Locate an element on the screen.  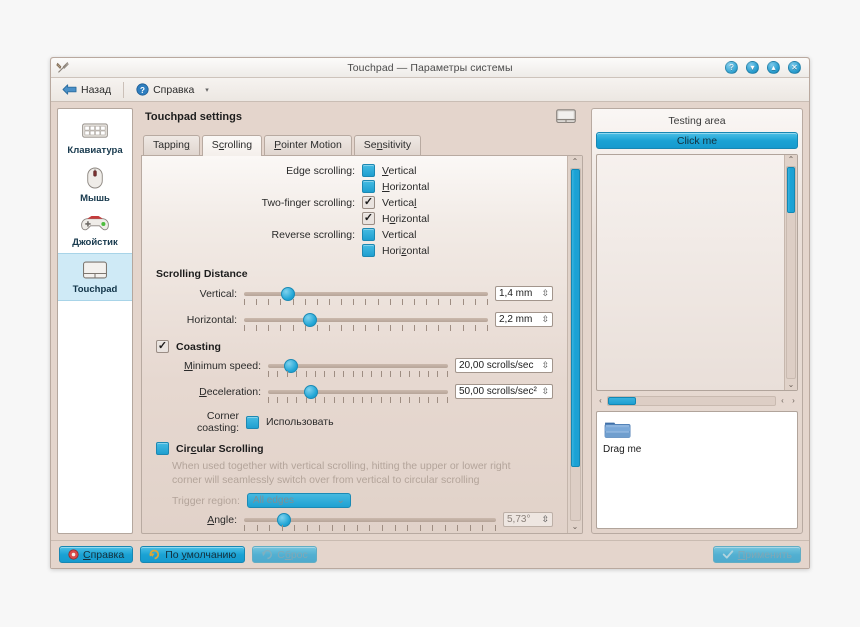
minimum-speed-row: Minimum speed: 20,00 scrolls/sec ⇳ is located at coordinates (354, 368).